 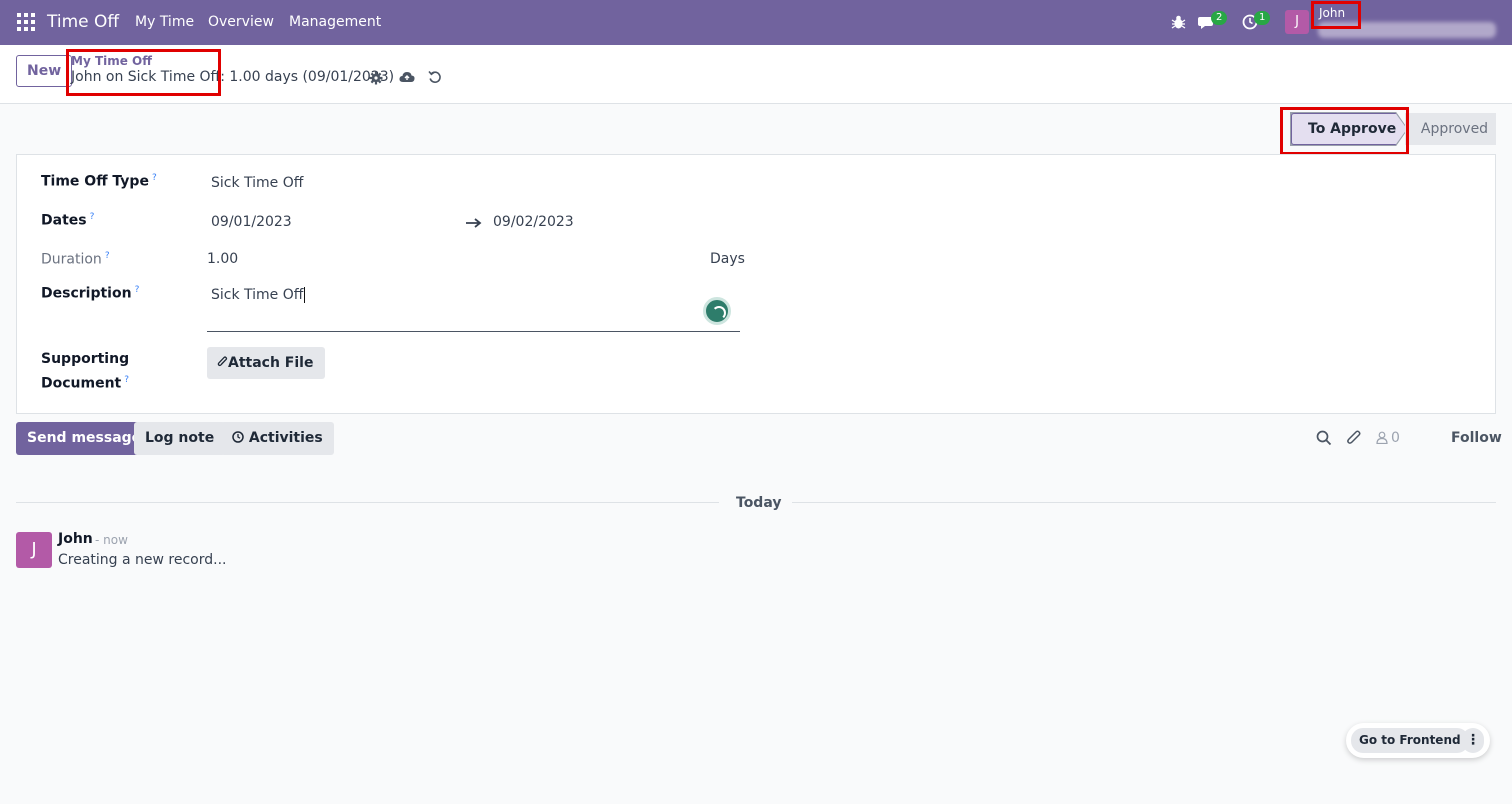 What do you see at coordinates (1297, 22) in the screenshot?
I see `user-avatar: J` at bounding box center [1297, 22].